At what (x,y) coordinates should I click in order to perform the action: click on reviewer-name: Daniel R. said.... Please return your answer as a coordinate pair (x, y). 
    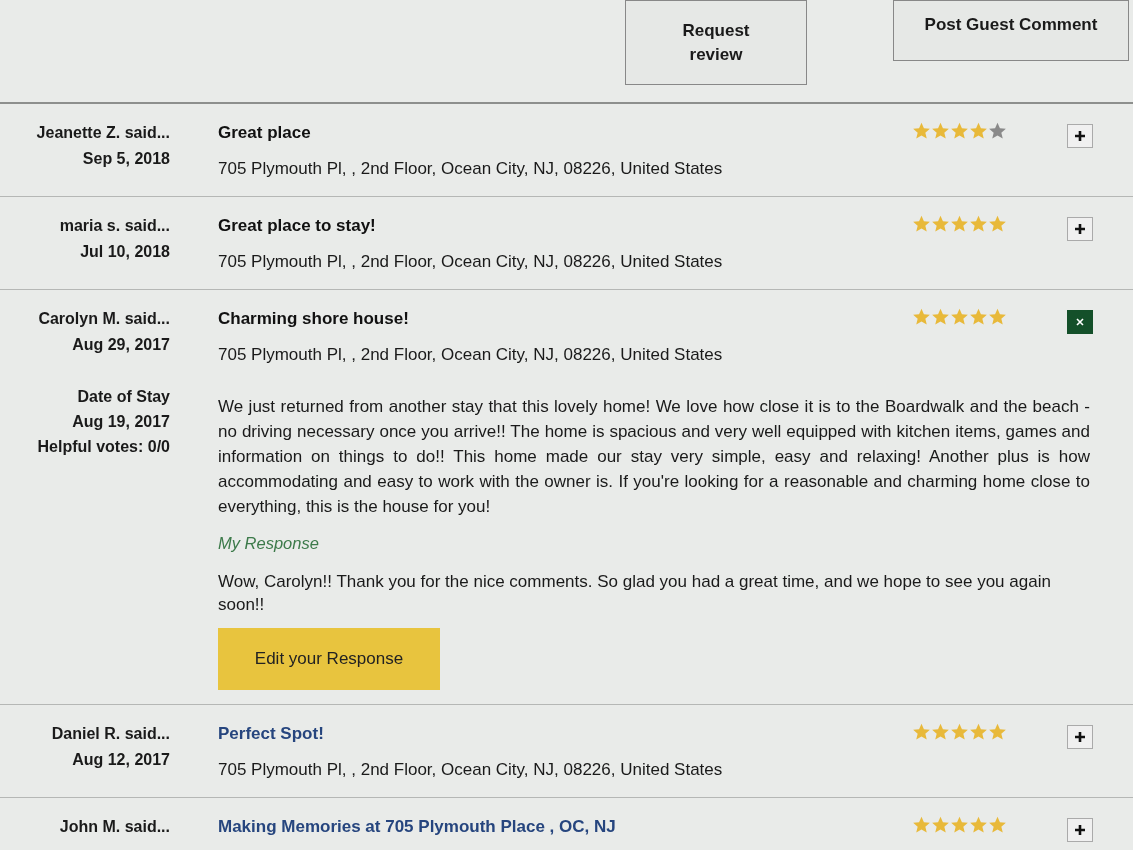
    Looking at the image, I should click on (110, 733).